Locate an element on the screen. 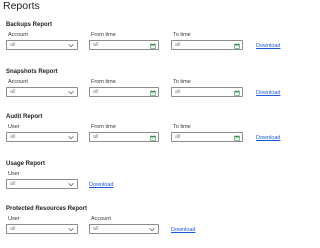 This screenshot has height=248, width=320. section-title: Protected Resources Report is located at coordinates (47, 209).